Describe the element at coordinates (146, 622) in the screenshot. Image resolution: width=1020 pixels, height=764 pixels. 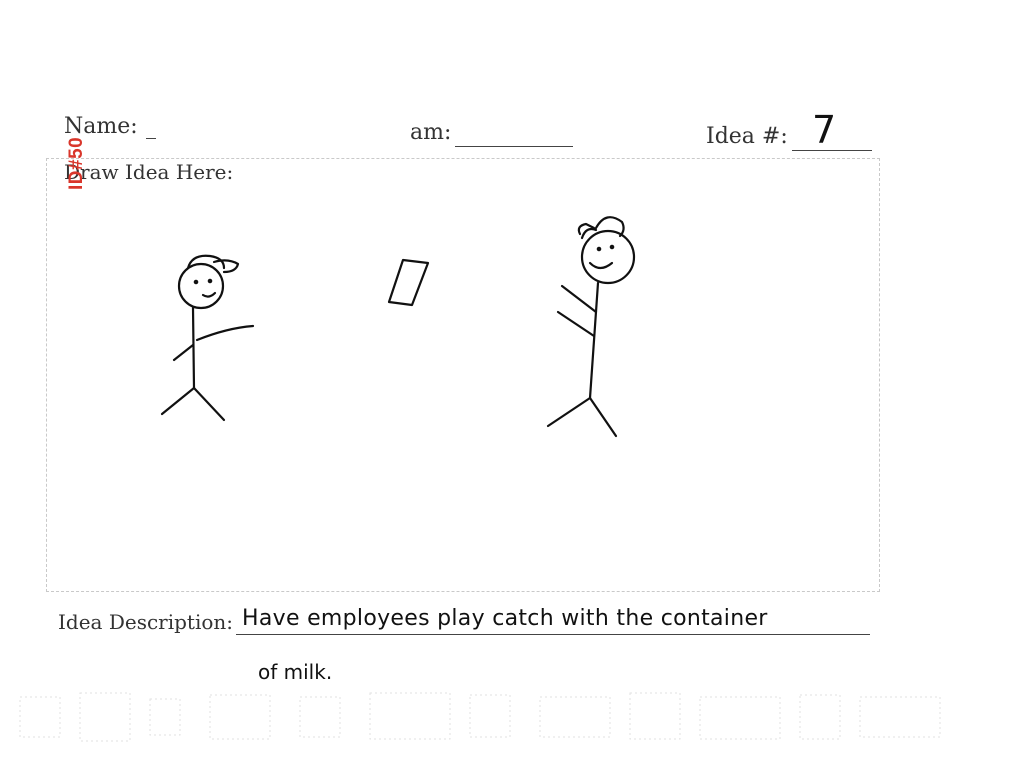
I see `idea-description-label: Idea Description:` at that location.